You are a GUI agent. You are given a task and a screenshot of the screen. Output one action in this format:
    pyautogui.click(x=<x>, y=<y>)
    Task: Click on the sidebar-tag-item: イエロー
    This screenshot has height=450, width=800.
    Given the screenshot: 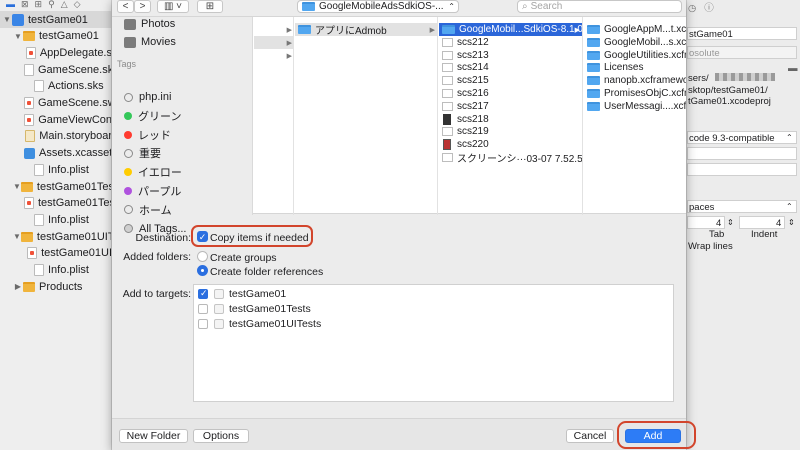 What is the action you would take?
    pyautogui.click(x=153, y=172)
    